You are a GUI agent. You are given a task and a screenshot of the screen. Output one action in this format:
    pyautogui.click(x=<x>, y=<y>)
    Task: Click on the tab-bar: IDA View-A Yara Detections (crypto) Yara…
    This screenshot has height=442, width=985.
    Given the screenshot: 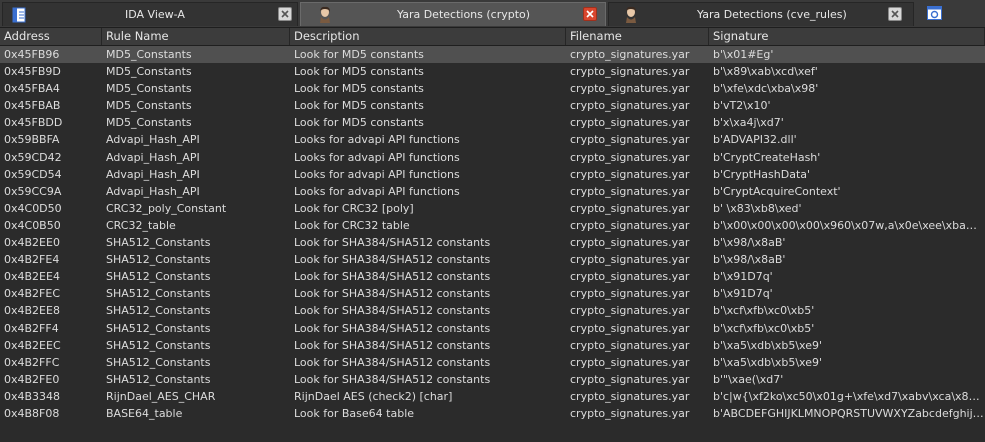 What is the action you would take?
    pyautogui.click(x=492, y=14)
    